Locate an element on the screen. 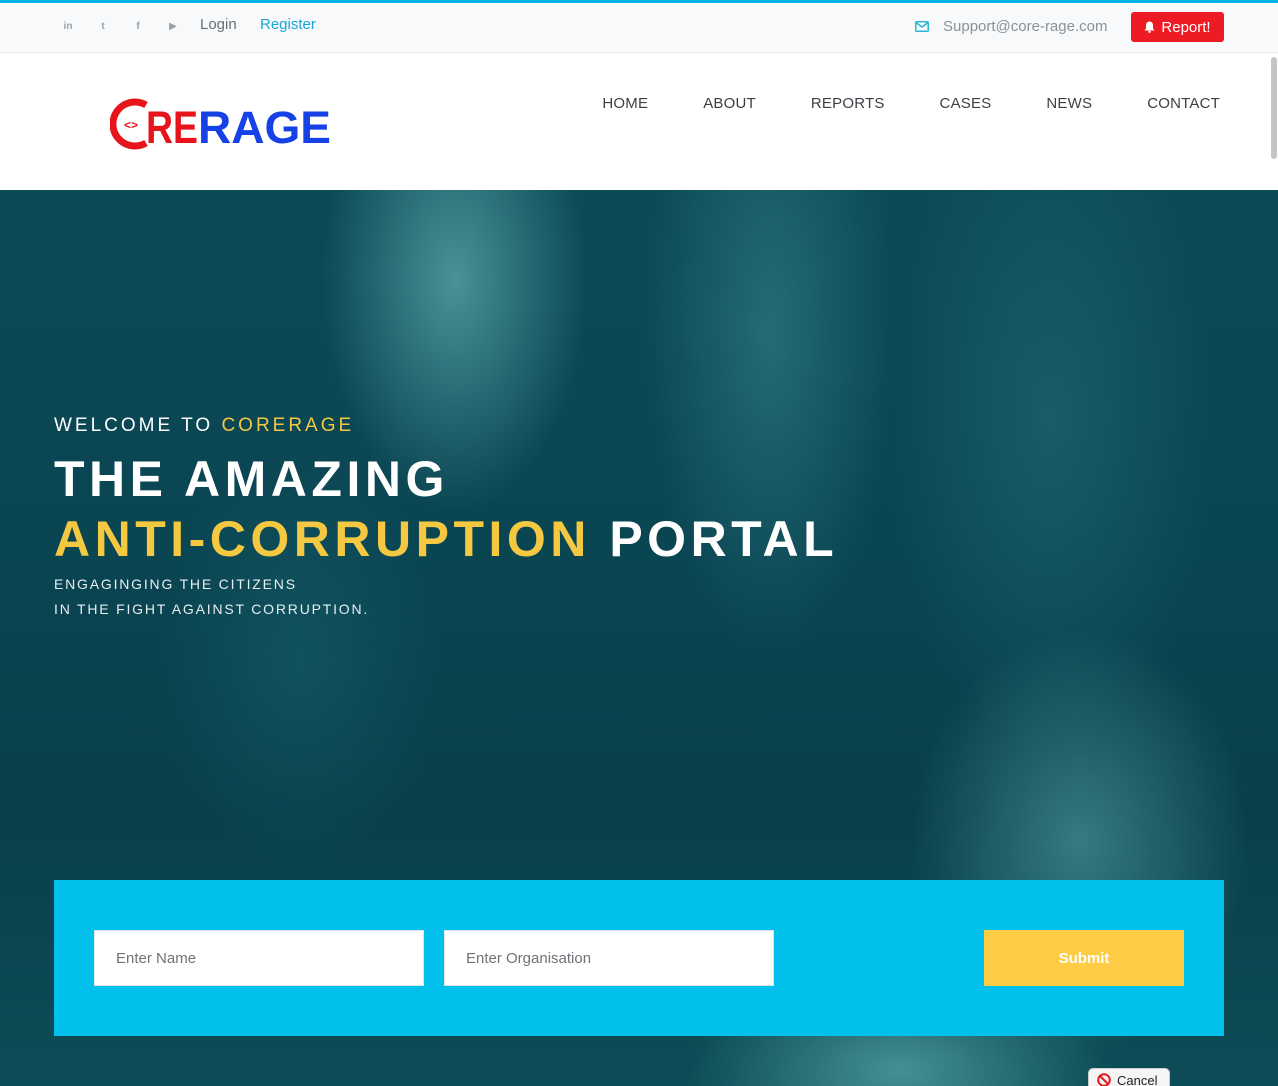 This screenshot has width=1278, height=1086. login-link: Login is located at coordinates (218, 24).